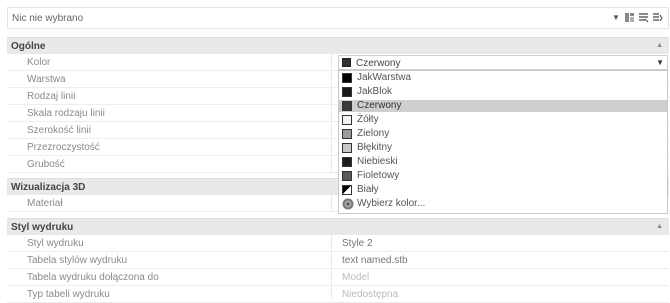 The width and height of the screenshot is (670, 303). What do you see at coordinates (375, 91) in the screenshot?
I see `color-option-label: JakBlok` at bounding box center [375, 91].